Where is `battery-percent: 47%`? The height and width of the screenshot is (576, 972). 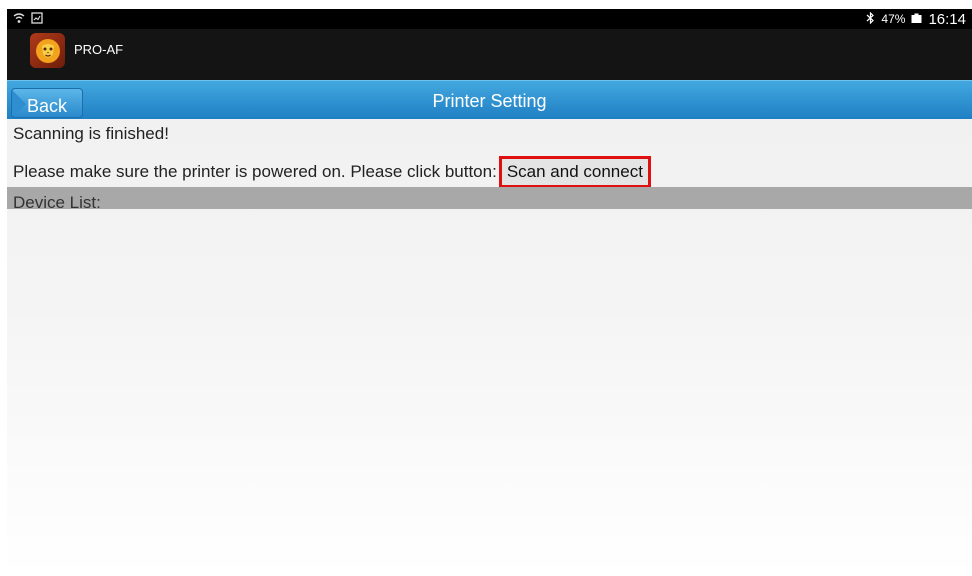 battery-percent: 47% is located at coordinates (893, 19).